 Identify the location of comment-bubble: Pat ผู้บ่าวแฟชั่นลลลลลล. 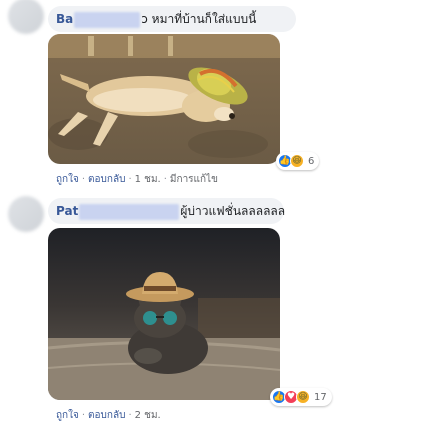
(167, 211).